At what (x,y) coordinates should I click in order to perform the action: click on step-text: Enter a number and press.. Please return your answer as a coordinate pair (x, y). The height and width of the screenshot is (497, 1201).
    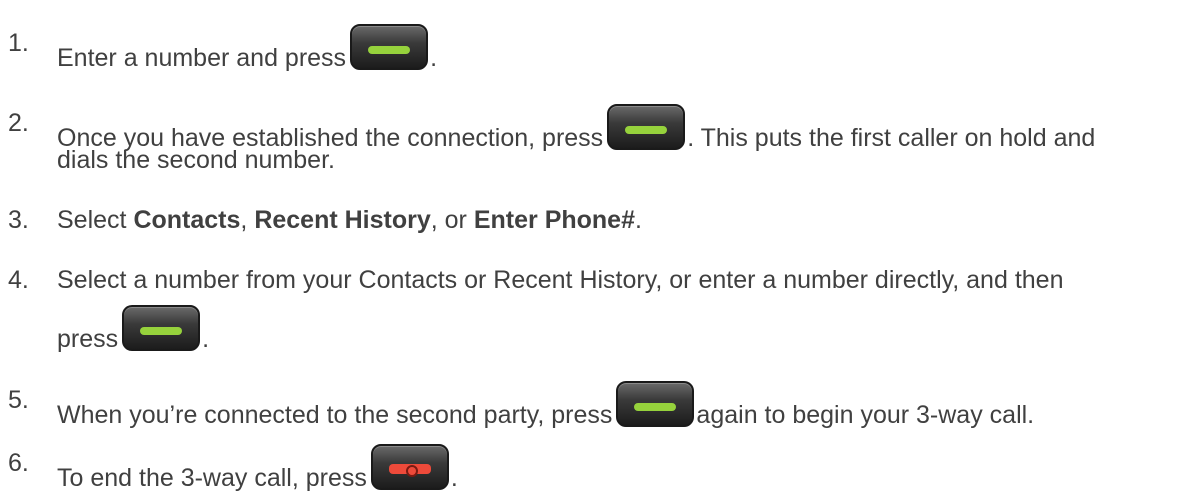
    Looking at the image, I should click on (247, 50).